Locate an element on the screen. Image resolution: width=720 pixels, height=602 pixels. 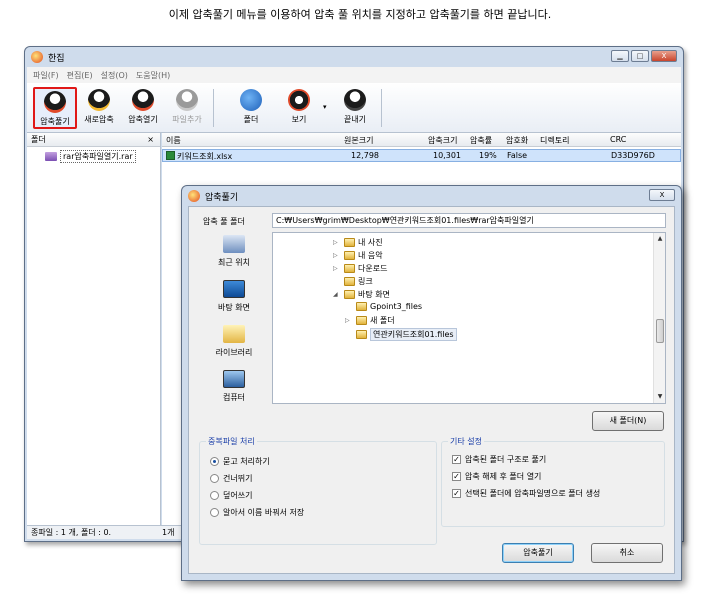
folder-button: 폴더 is located at coordinates (251, 108).